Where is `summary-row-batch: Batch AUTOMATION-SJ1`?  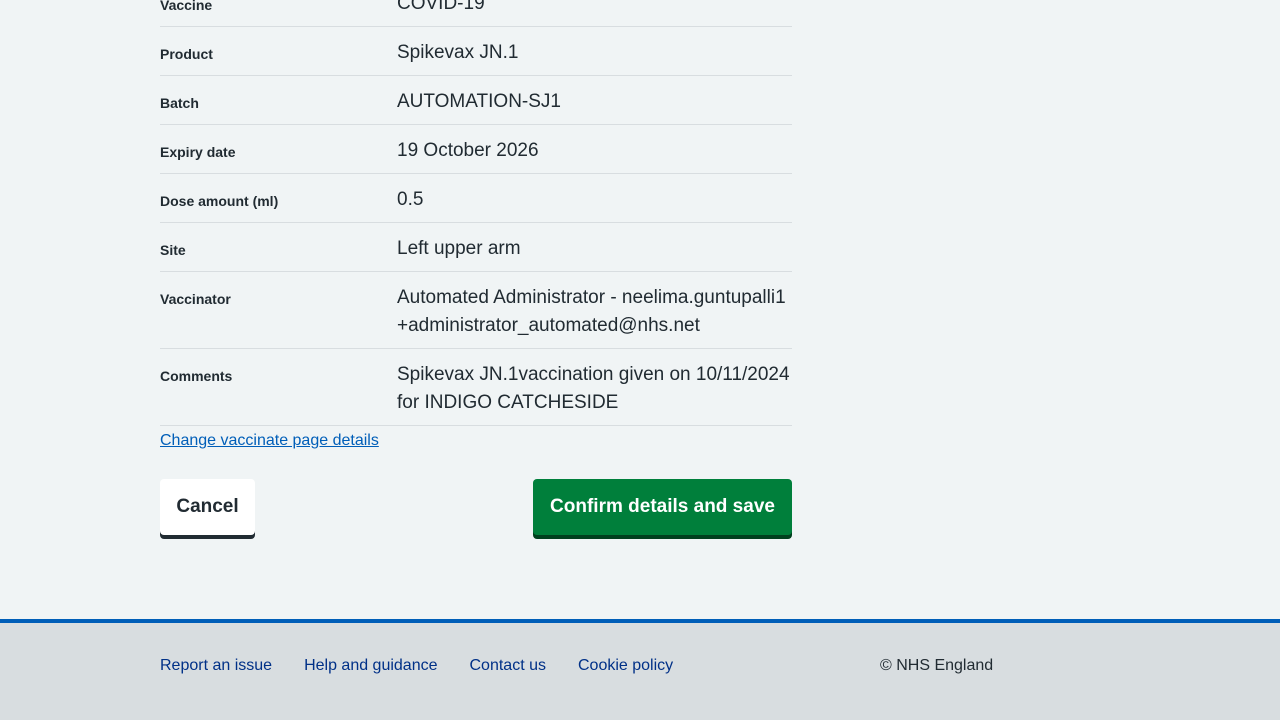 summary-row-batch: Batch AUTOMATION-SJ1 is located at coordinates (476, 100).